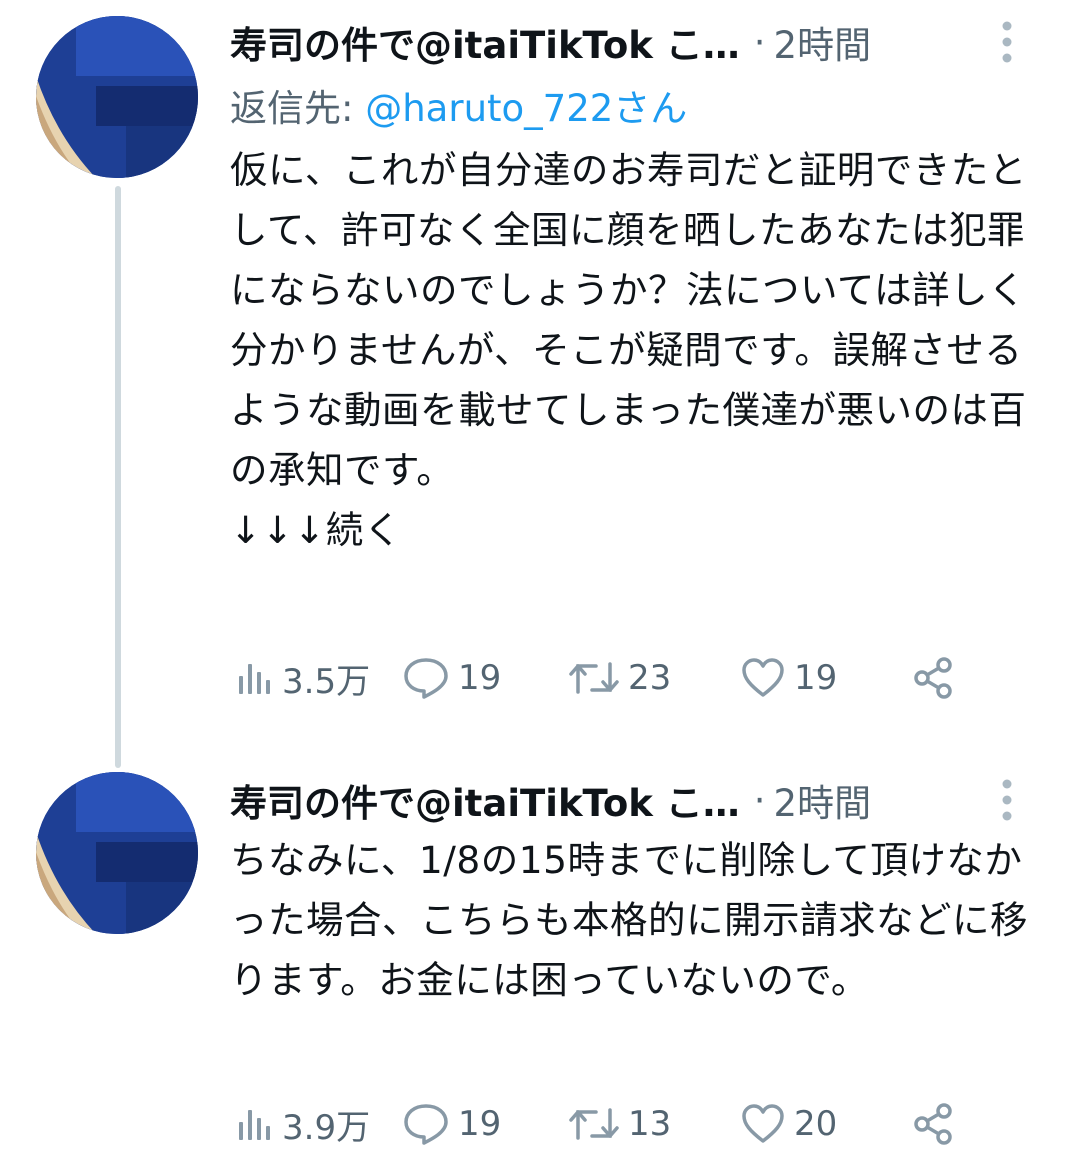 This screenshot has width=1066, height=1173. Describe the element at coordinates (326, 1127) in the screenshot. I see `views-count: 3.9万` at that location.